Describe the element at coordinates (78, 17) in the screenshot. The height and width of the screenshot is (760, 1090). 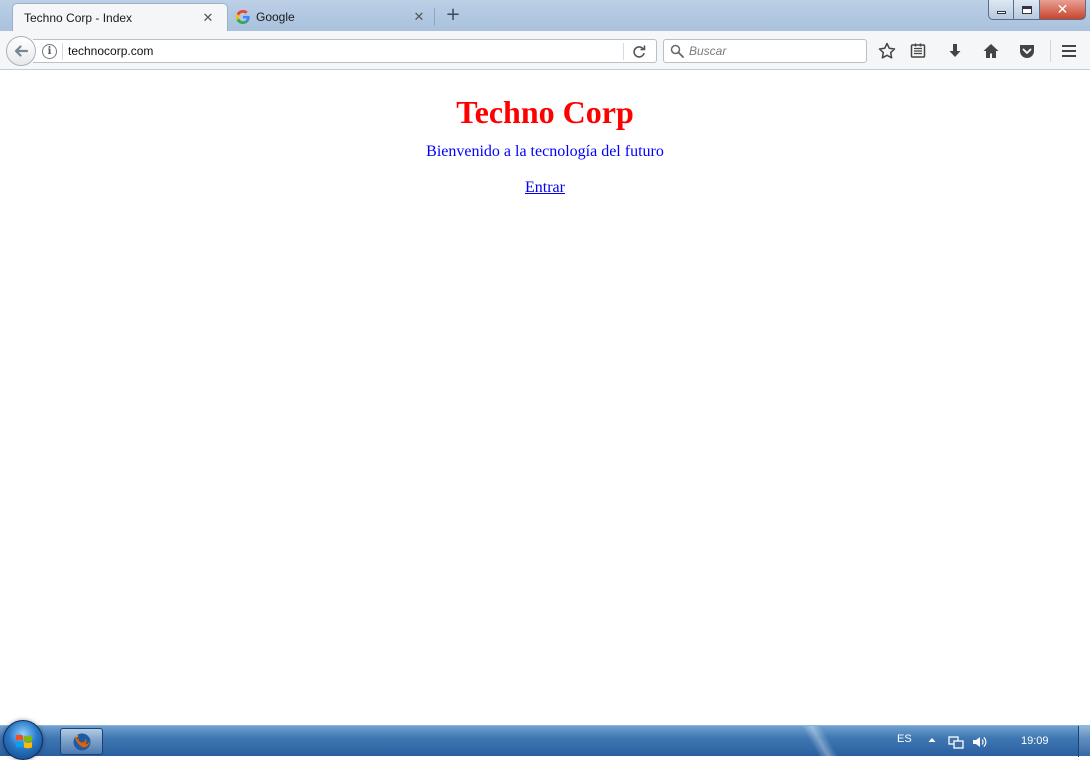
I see `tab-title: Techno Corp - Index` at that location.